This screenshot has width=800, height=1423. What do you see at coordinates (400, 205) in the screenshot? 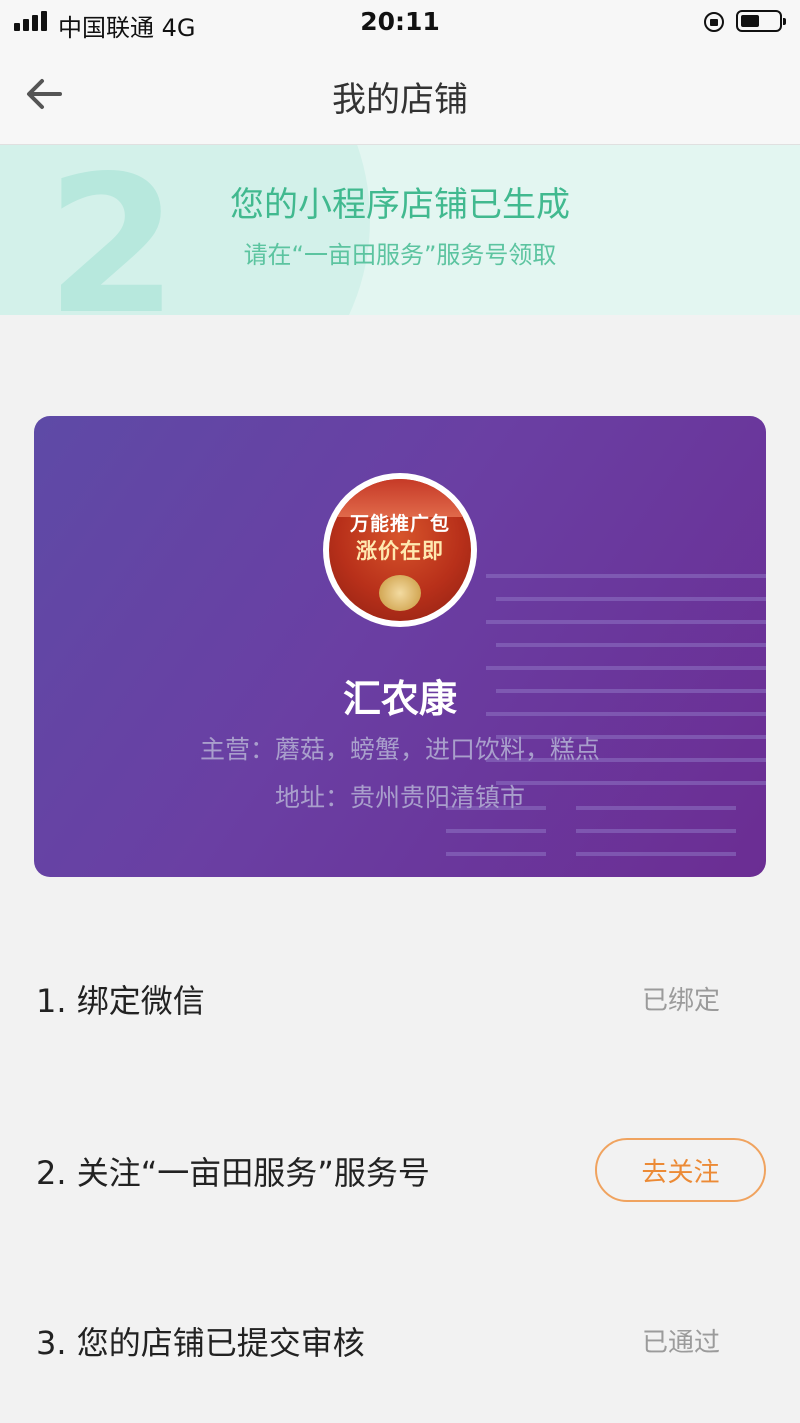
I see `banner-title: 您的小程序店铺已生成` at bounding box center [400, 205].